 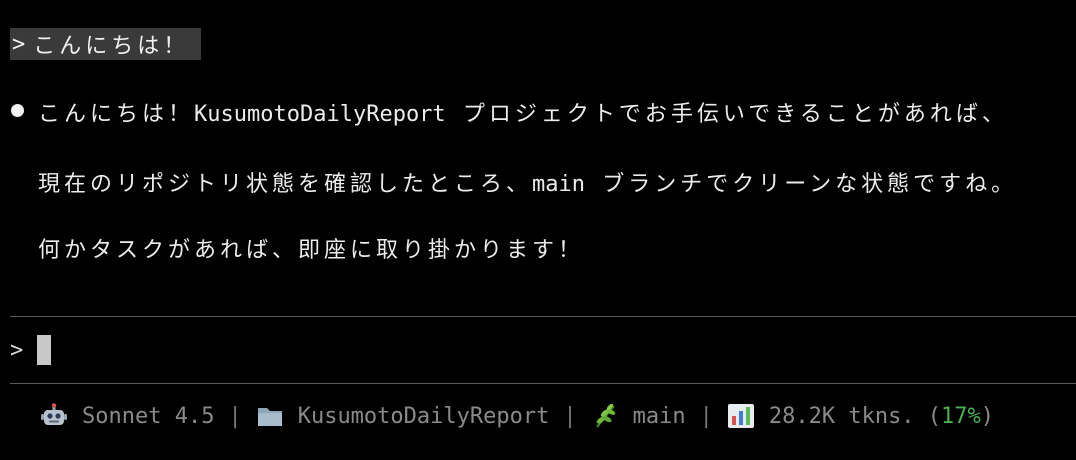 I want to click on herb-icon, so click(x=605, y=415).